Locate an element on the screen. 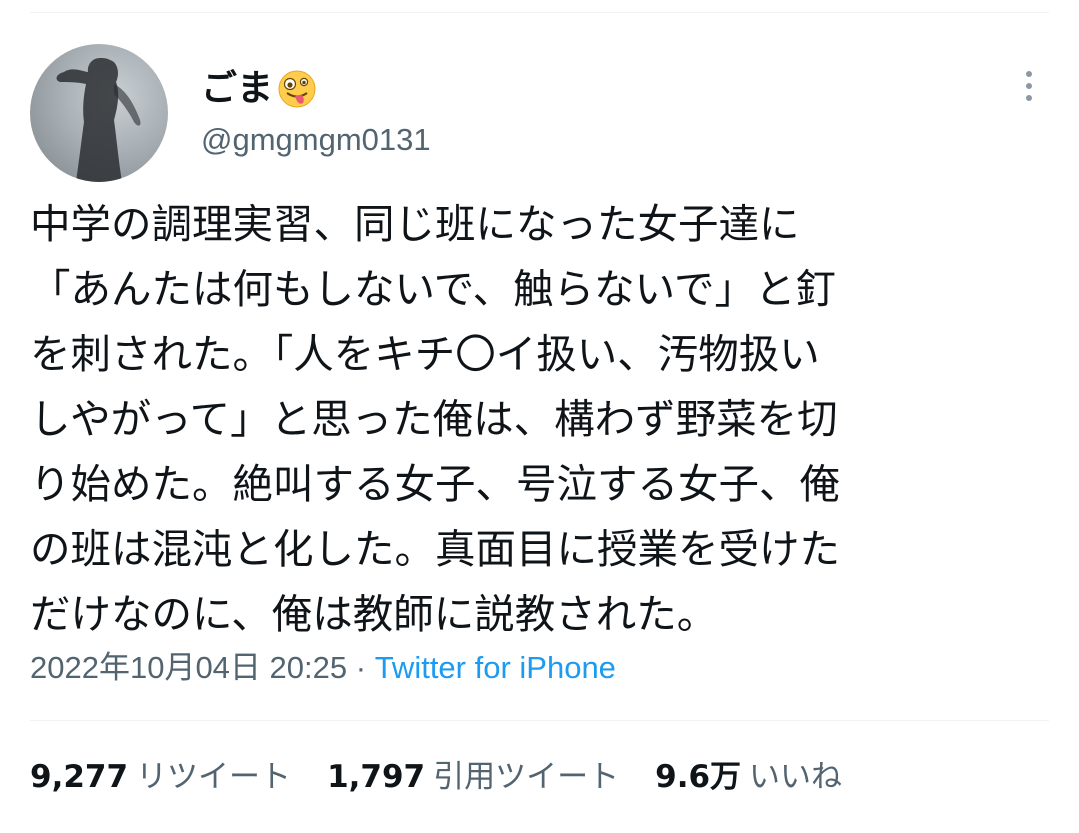  top-divider is located at coordinates (539, 12).